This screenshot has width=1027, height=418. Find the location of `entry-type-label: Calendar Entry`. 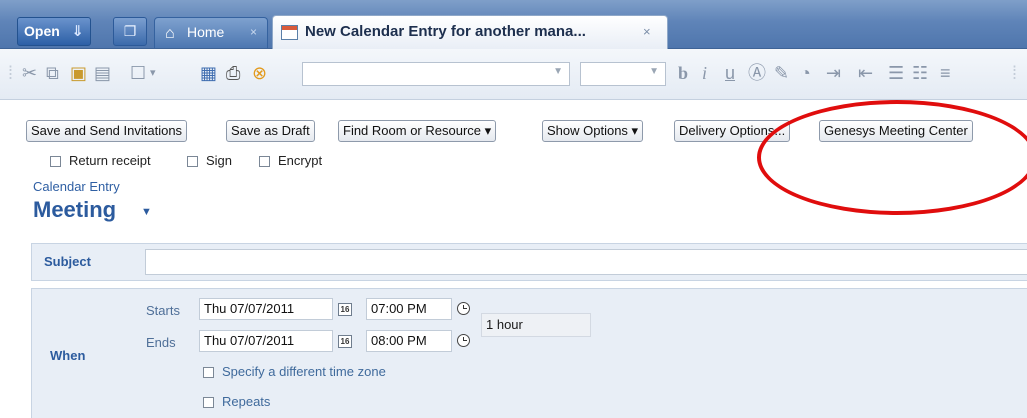

entry-type-label: Calendar Entry is located at coordinates (76, 186).